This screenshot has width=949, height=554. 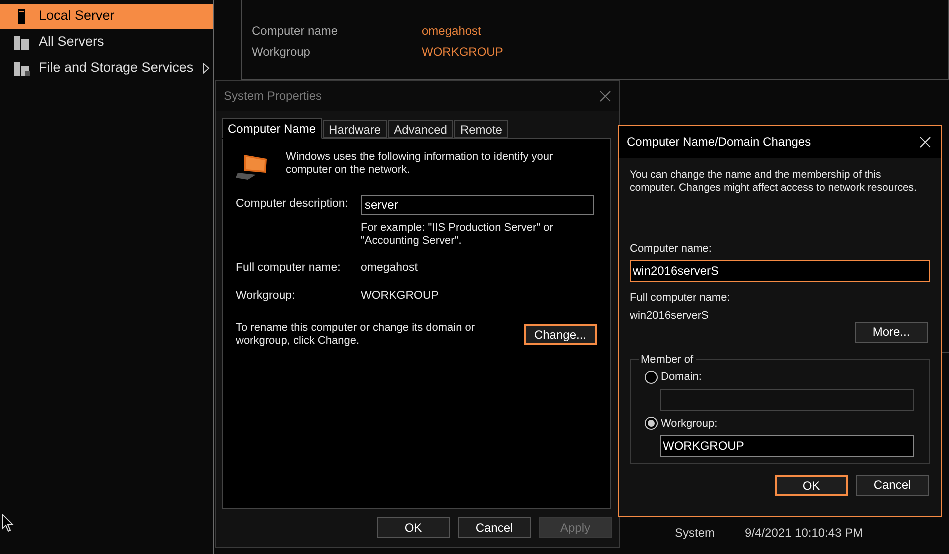 What do you see at coordinates (293, 204) in the screenshot?
I see `field-label: Computer description:` at bounding box center [293, 204].